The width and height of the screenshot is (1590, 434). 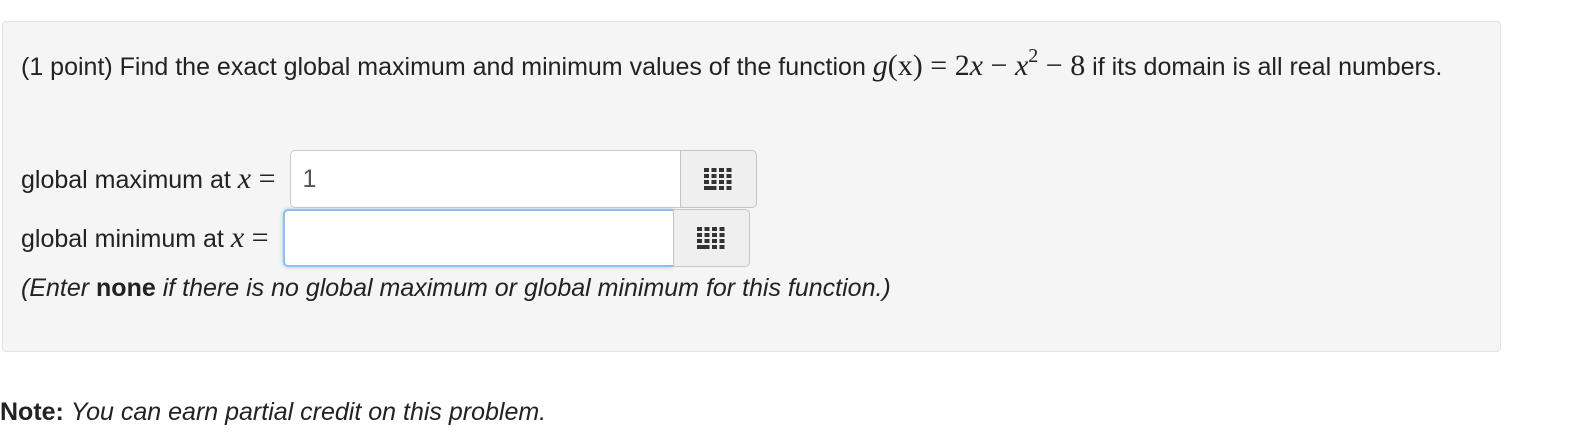 I want to click on global-max-input-group, so click(x=523, y=179).